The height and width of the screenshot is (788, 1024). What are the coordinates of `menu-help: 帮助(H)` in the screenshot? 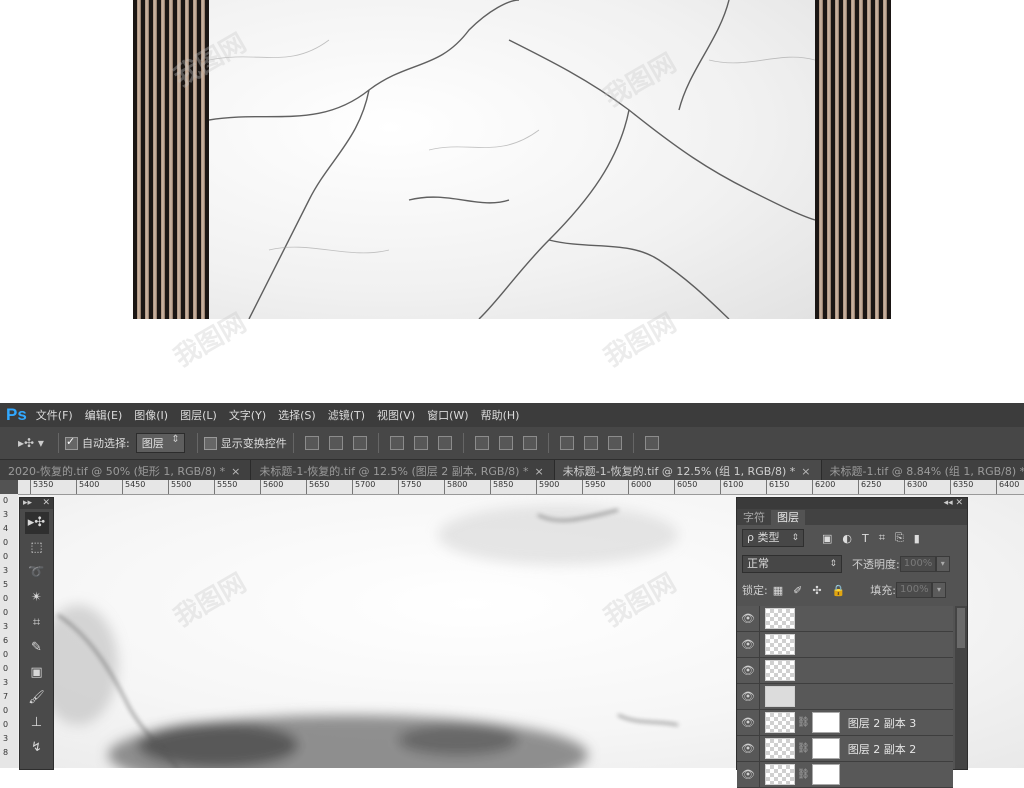 It's located at (500, 415).